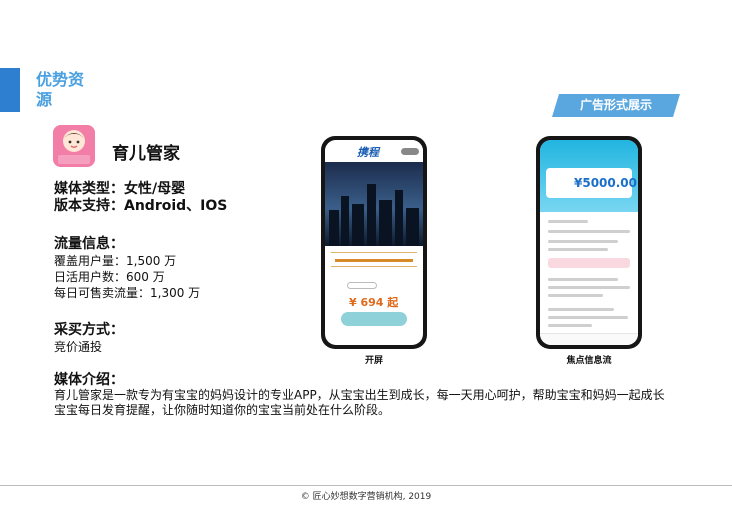 The width and height of the screenshot is (732, 506). I want to click on phone-feed-mockup: ¥5000.00, so click(589, 242).